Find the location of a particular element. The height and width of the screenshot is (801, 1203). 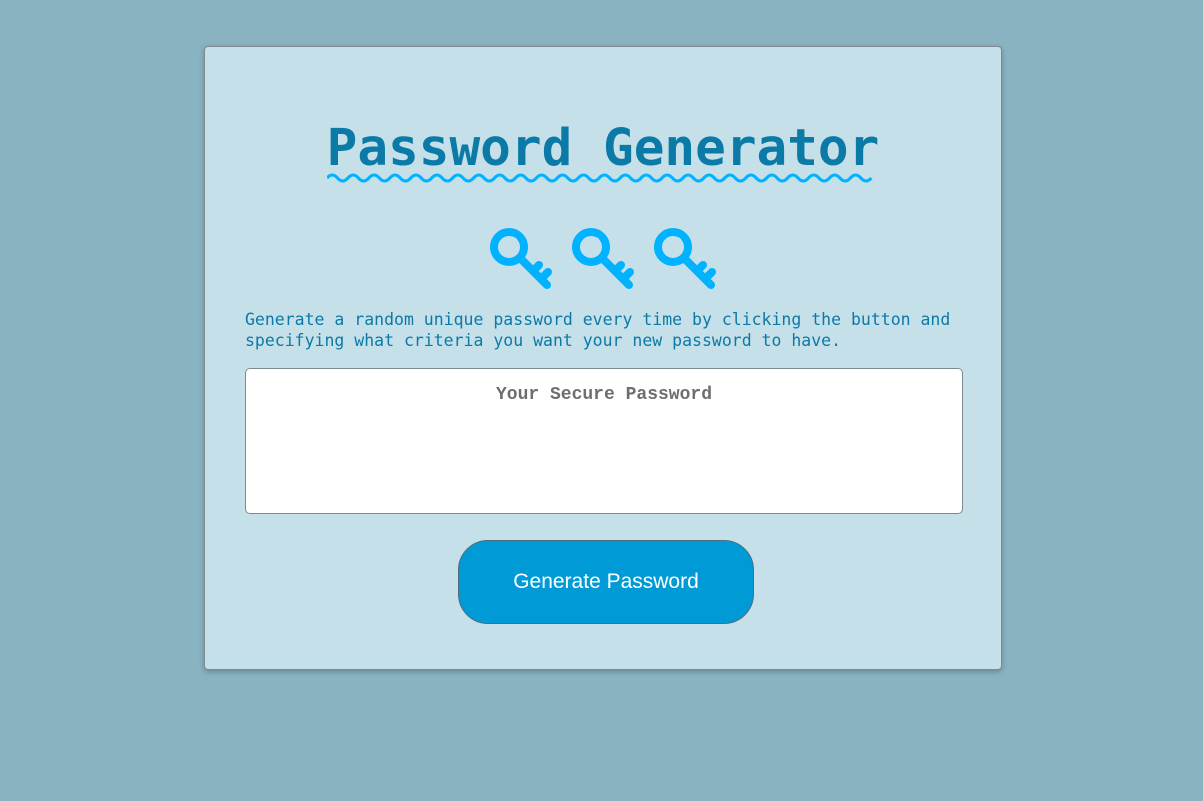

generate-password-button: Generate Password is located at coordinates (606, 582).